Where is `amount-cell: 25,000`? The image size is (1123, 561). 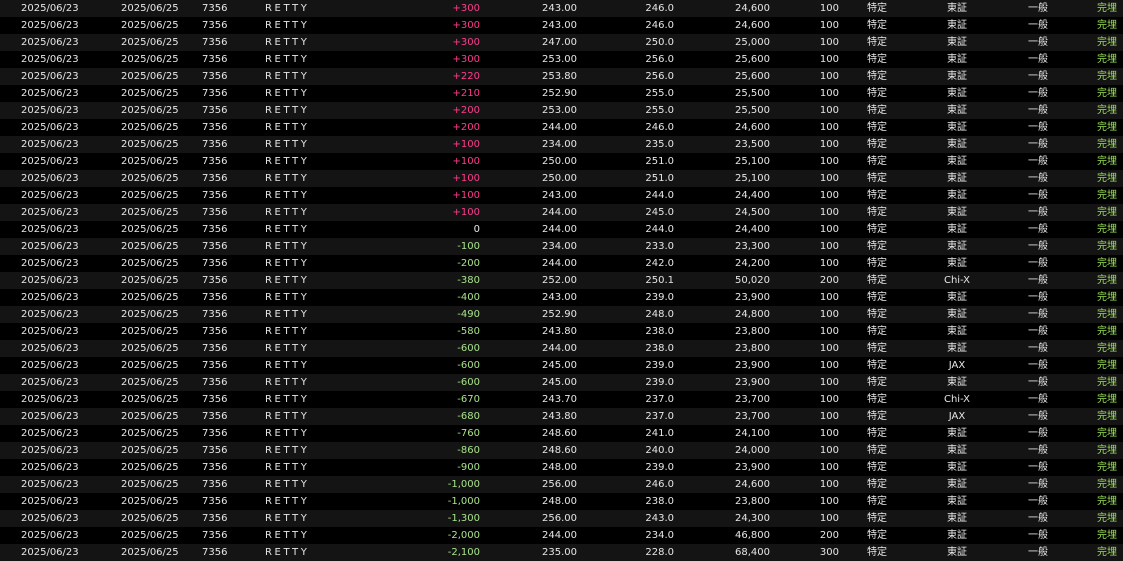 amount-cell: 25,000 is located at coordinates (752, 42).